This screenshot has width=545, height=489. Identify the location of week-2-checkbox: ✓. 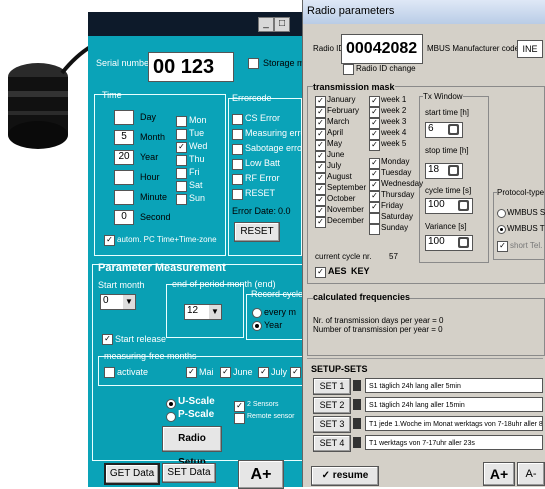
(374, 112).